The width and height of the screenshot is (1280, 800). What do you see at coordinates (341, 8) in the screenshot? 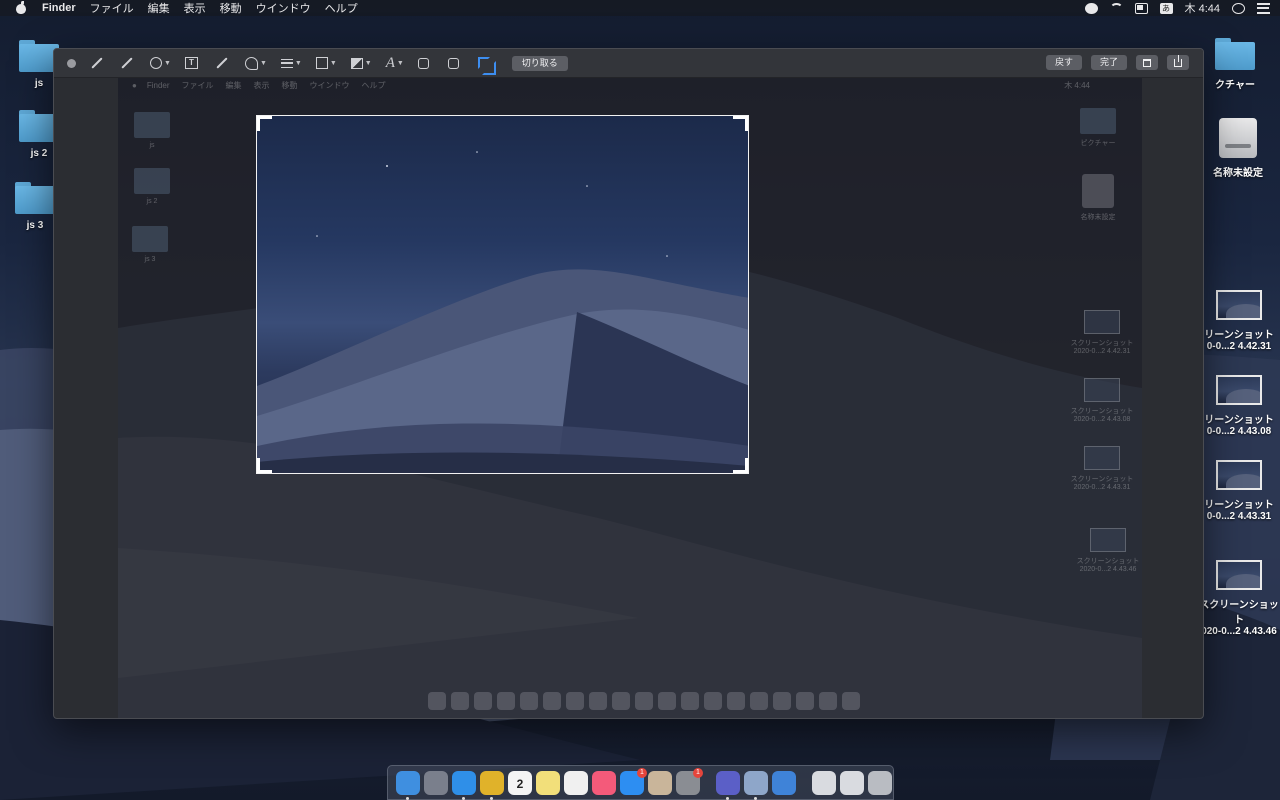
I see `menu-help: ヘルプ` at bounding box center [341, 8].